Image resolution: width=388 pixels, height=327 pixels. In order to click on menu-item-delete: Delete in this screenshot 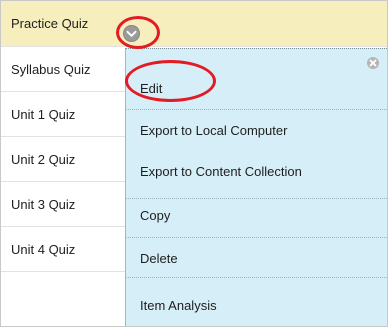, I will do `click(159, 258)`.